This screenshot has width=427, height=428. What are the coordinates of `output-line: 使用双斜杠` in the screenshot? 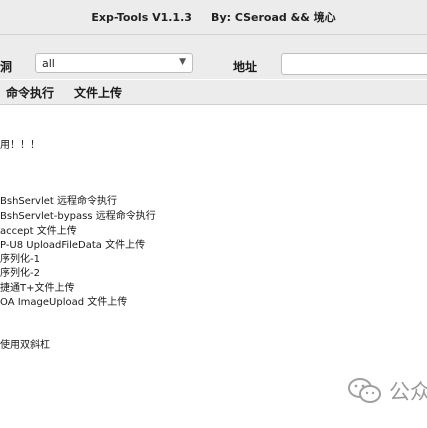 It's located at (25, 345).